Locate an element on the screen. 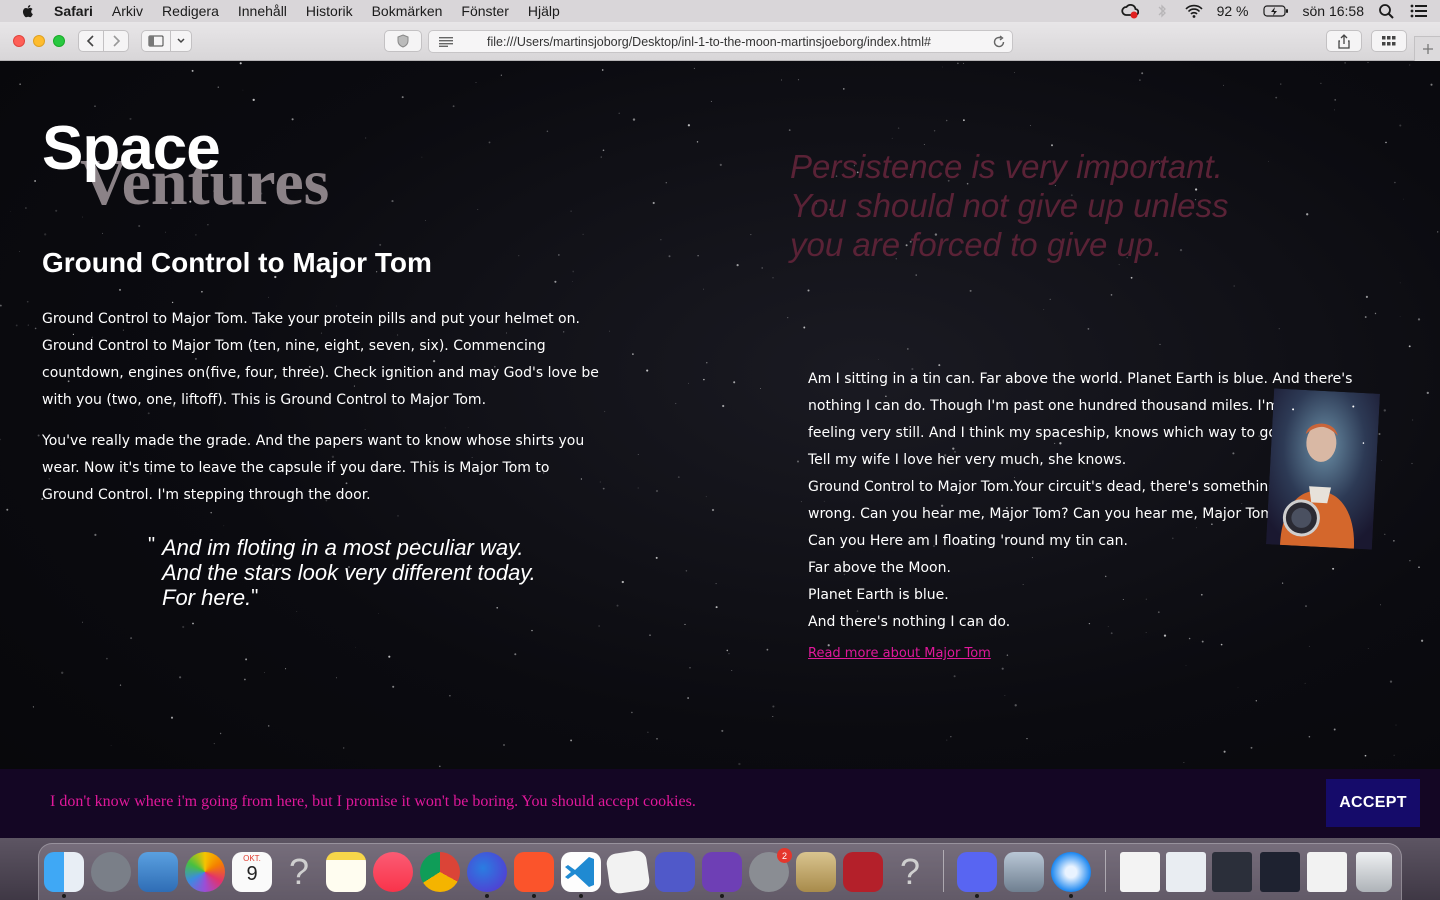 This screenshot has height=900, width=1440. menu-hjalp: Hjälp is located at coordinates (544, 11).